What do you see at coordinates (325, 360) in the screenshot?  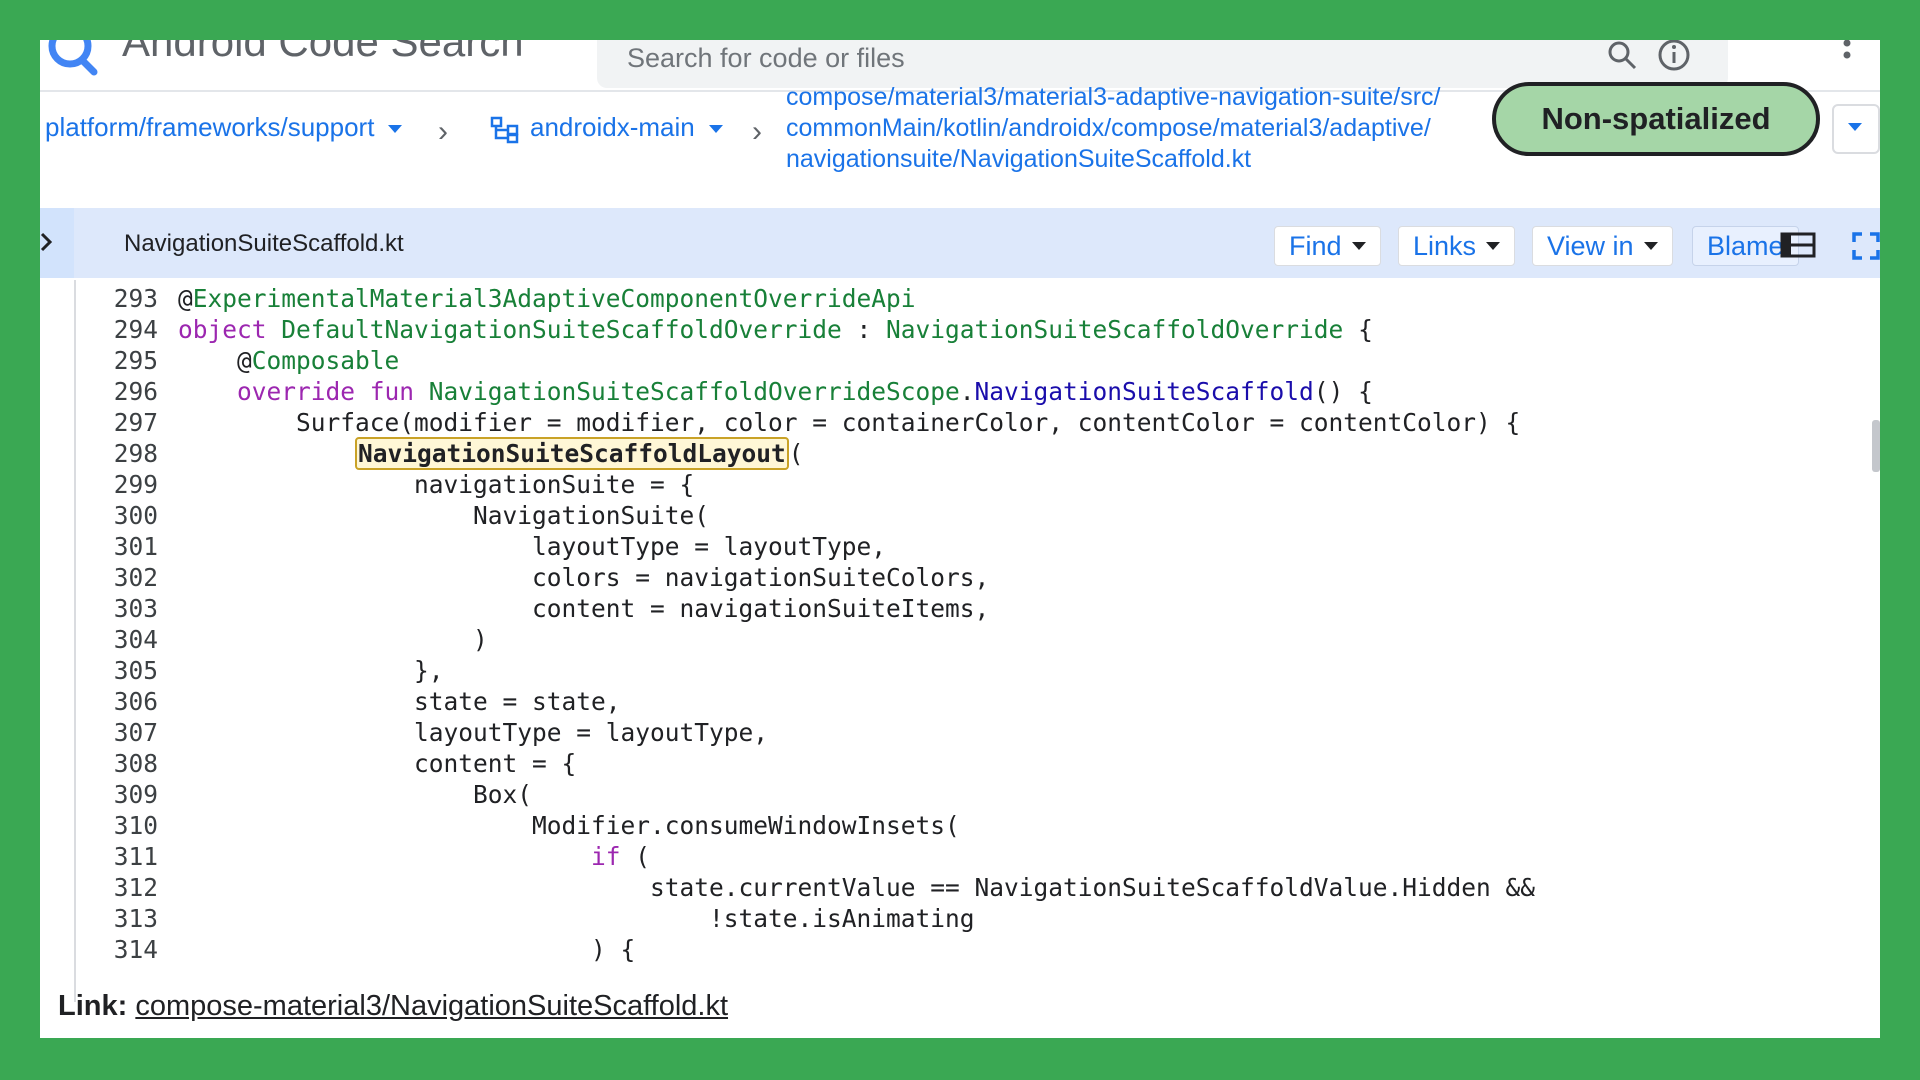 I see `code-token: Composable` at bounding box center [325, 360].